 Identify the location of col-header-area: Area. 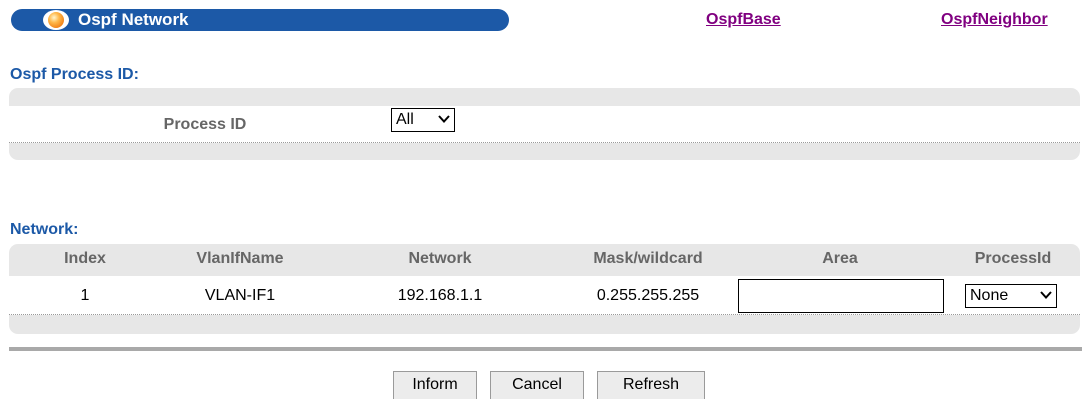
(840, 258).